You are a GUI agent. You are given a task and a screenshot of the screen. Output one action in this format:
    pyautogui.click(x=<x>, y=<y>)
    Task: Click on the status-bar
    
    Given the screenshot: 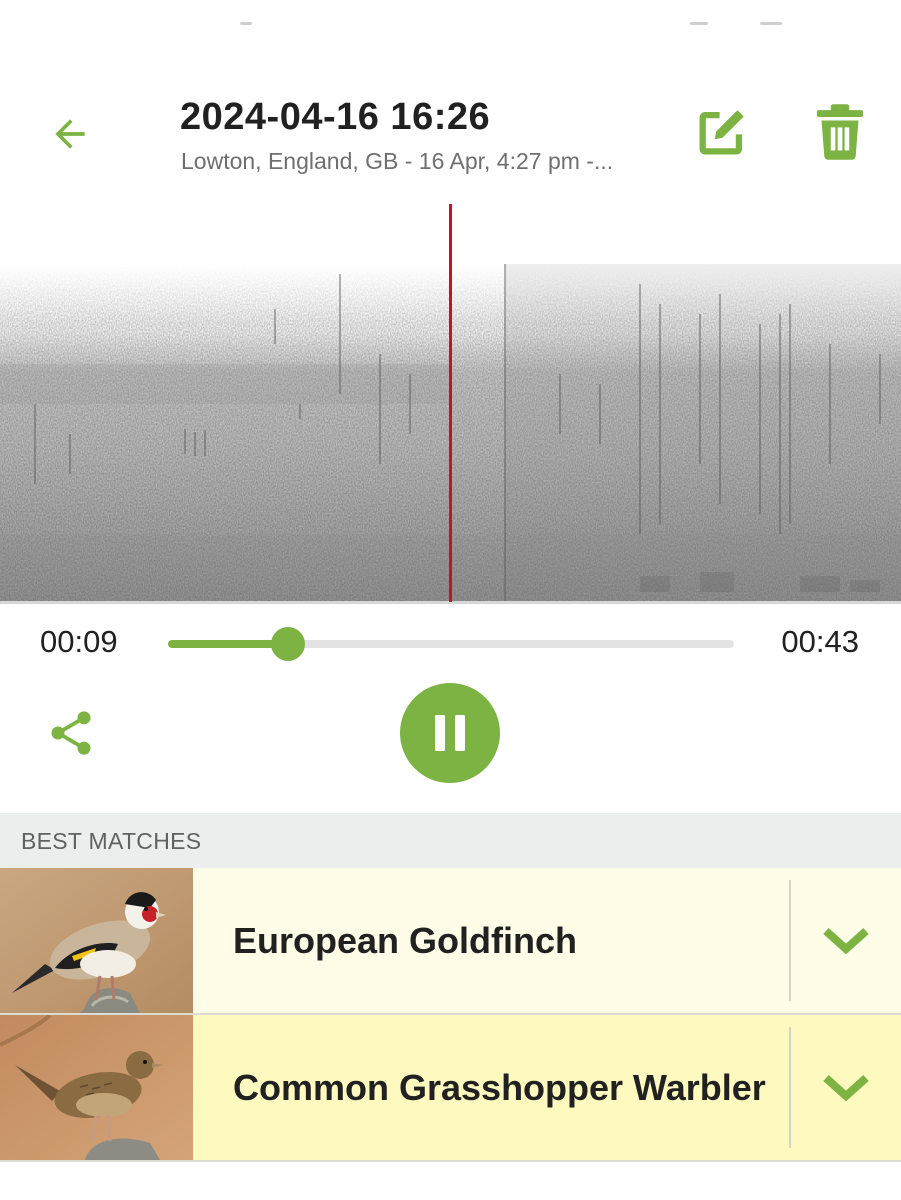 What is the action you would take?
    pyautogui.click(x=450, y=20)
    